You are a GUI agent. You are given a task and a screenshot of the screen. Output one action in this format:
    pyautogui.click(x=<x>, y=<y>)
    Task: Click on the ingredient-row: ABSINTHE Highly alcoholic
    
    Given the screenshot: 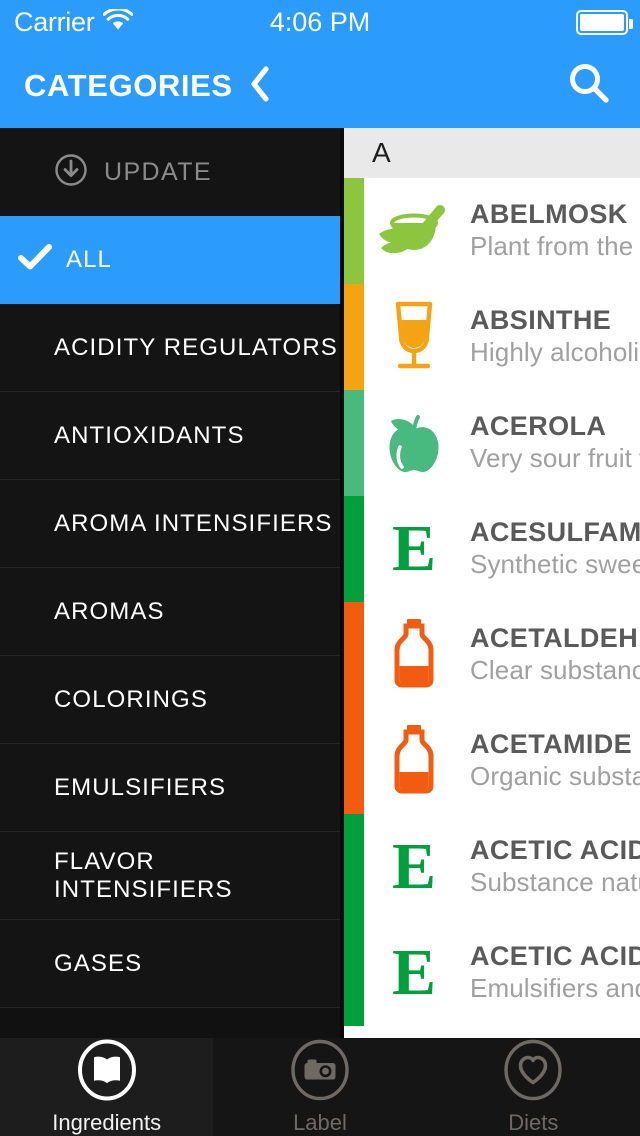 What is the action you would take?
    pyautogui.click(x=492, y=337)
    